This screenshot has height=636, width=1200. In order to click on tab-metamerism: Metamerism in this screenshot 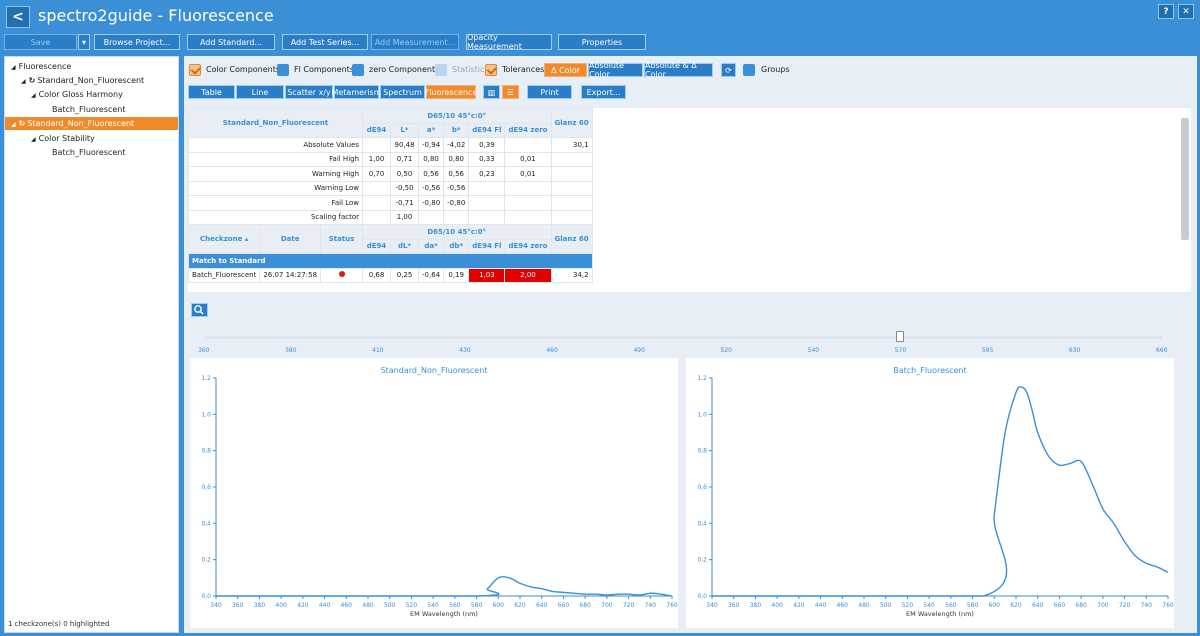, I will do `click(356, 92)`.